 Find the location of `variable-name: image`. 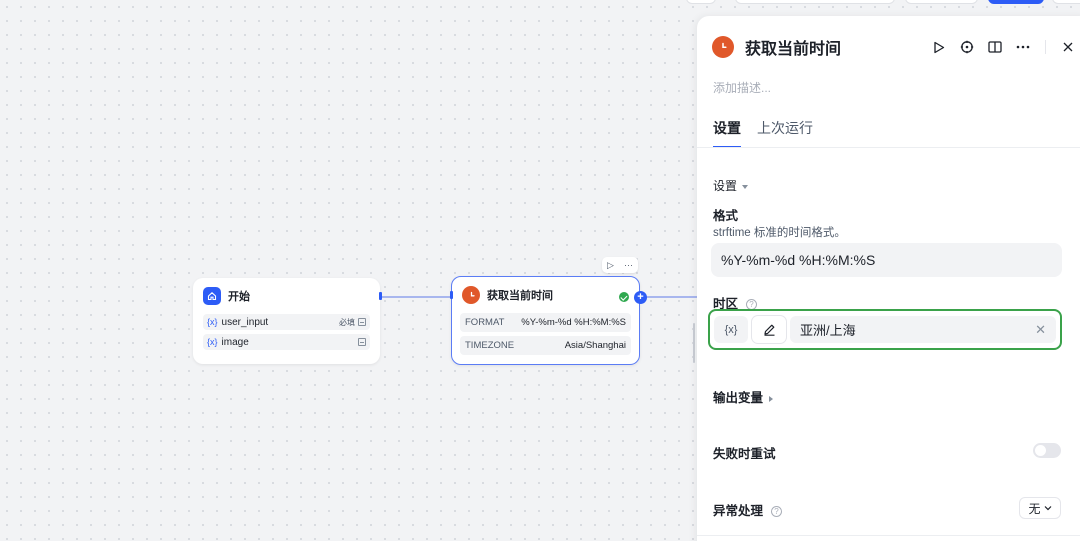

variable-name: image is located at coordinates (235, 342).